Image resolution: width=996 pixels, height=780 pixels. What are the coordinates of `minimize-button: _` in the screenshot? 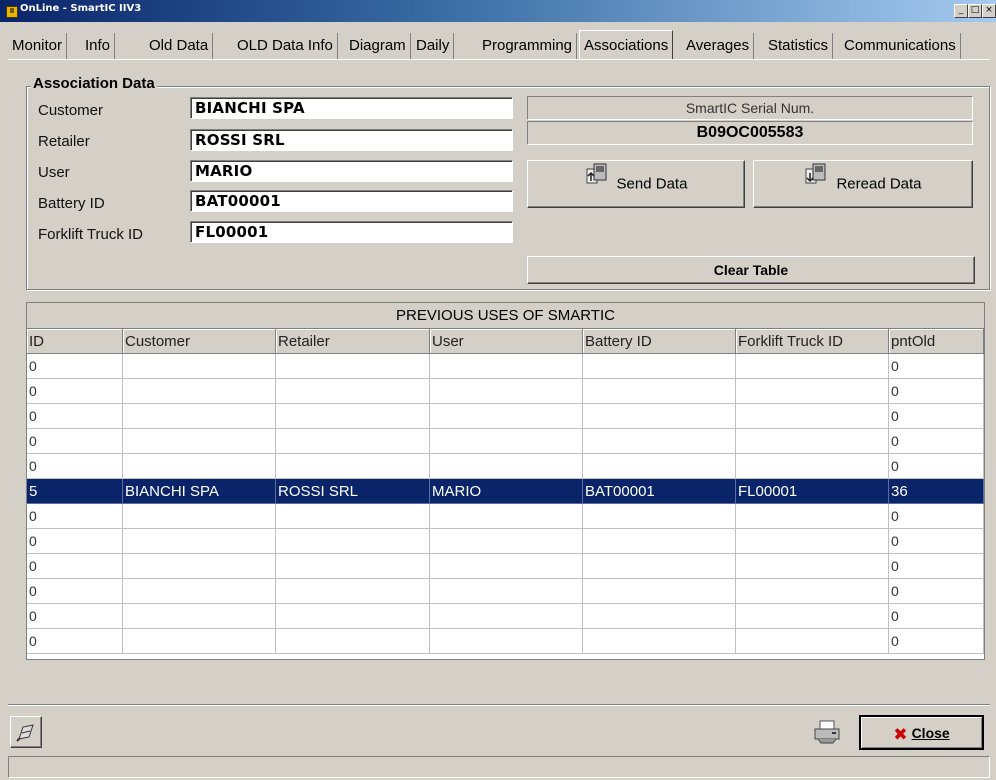 It's located at (961, 11).